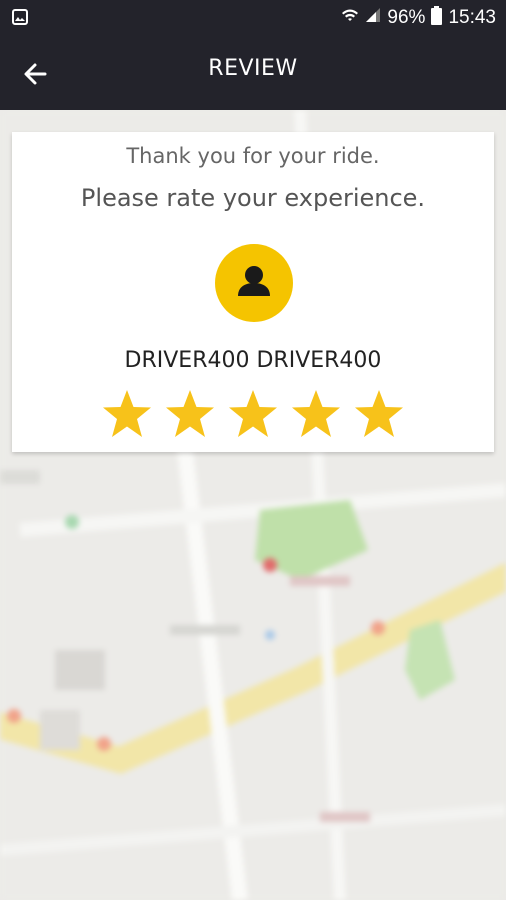 The height and width of the screenshot is (900, 506). I want to click on battery-percent: 96%, so click(406, 17).